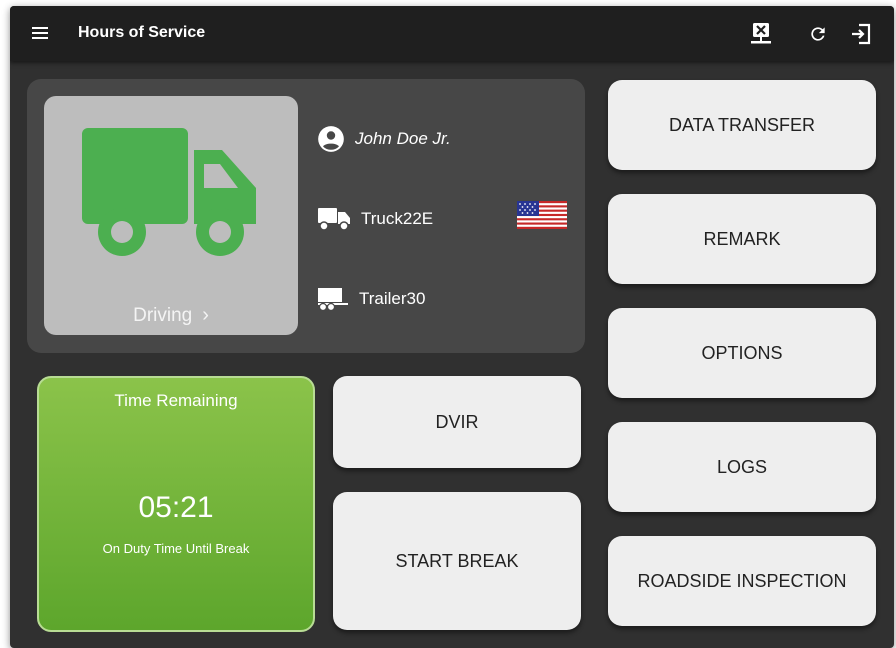  Describe the element at coordinates (333, 299) in the screenshot. I see `trailer-icon` at that location.